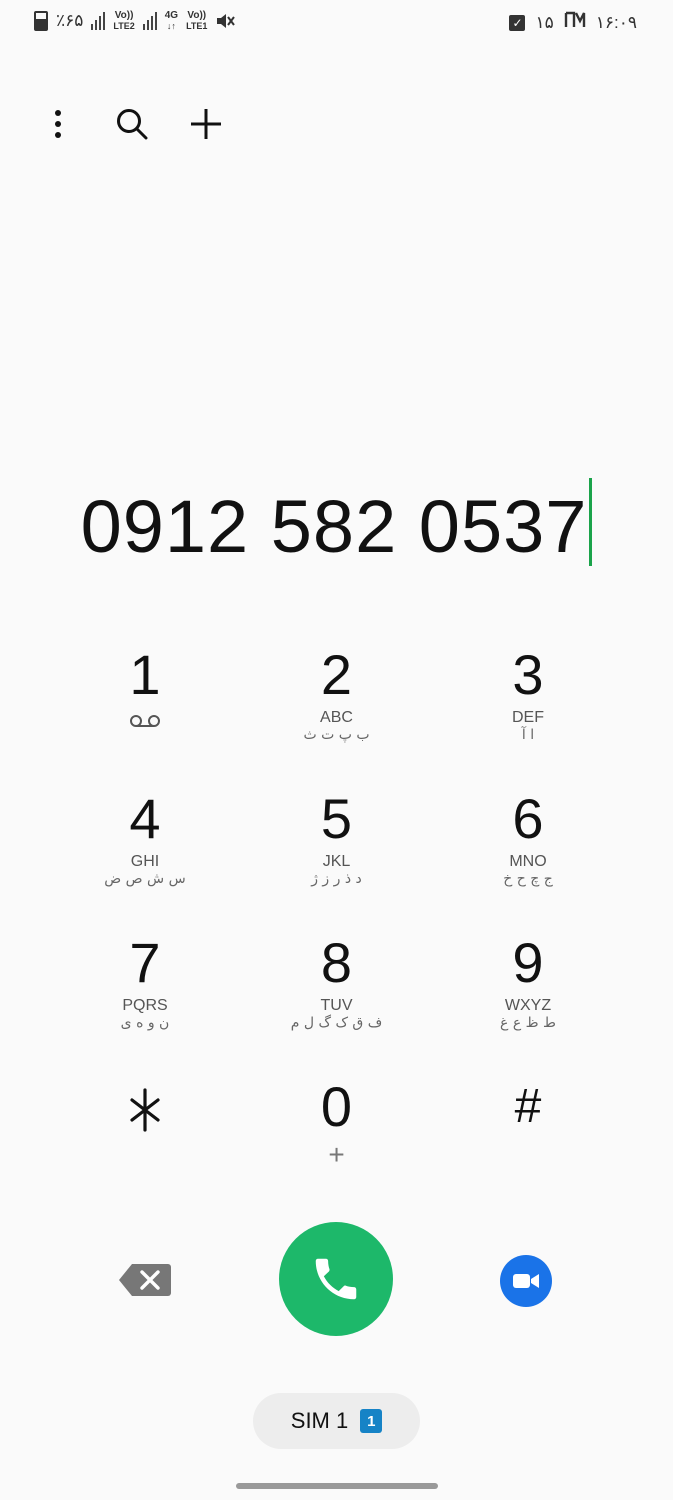 The image size is (673, 1500). Describe the element at coordinates (337, 1486) in the screenshot. I see `home-indicator` at that location.